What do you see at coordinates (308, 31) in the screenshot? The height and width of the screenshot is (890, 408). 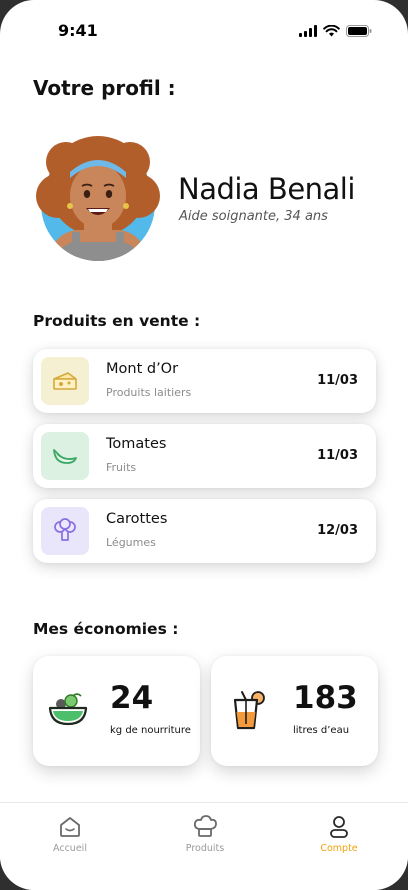 I see `signal-icon` at bounding box center [308, 31].